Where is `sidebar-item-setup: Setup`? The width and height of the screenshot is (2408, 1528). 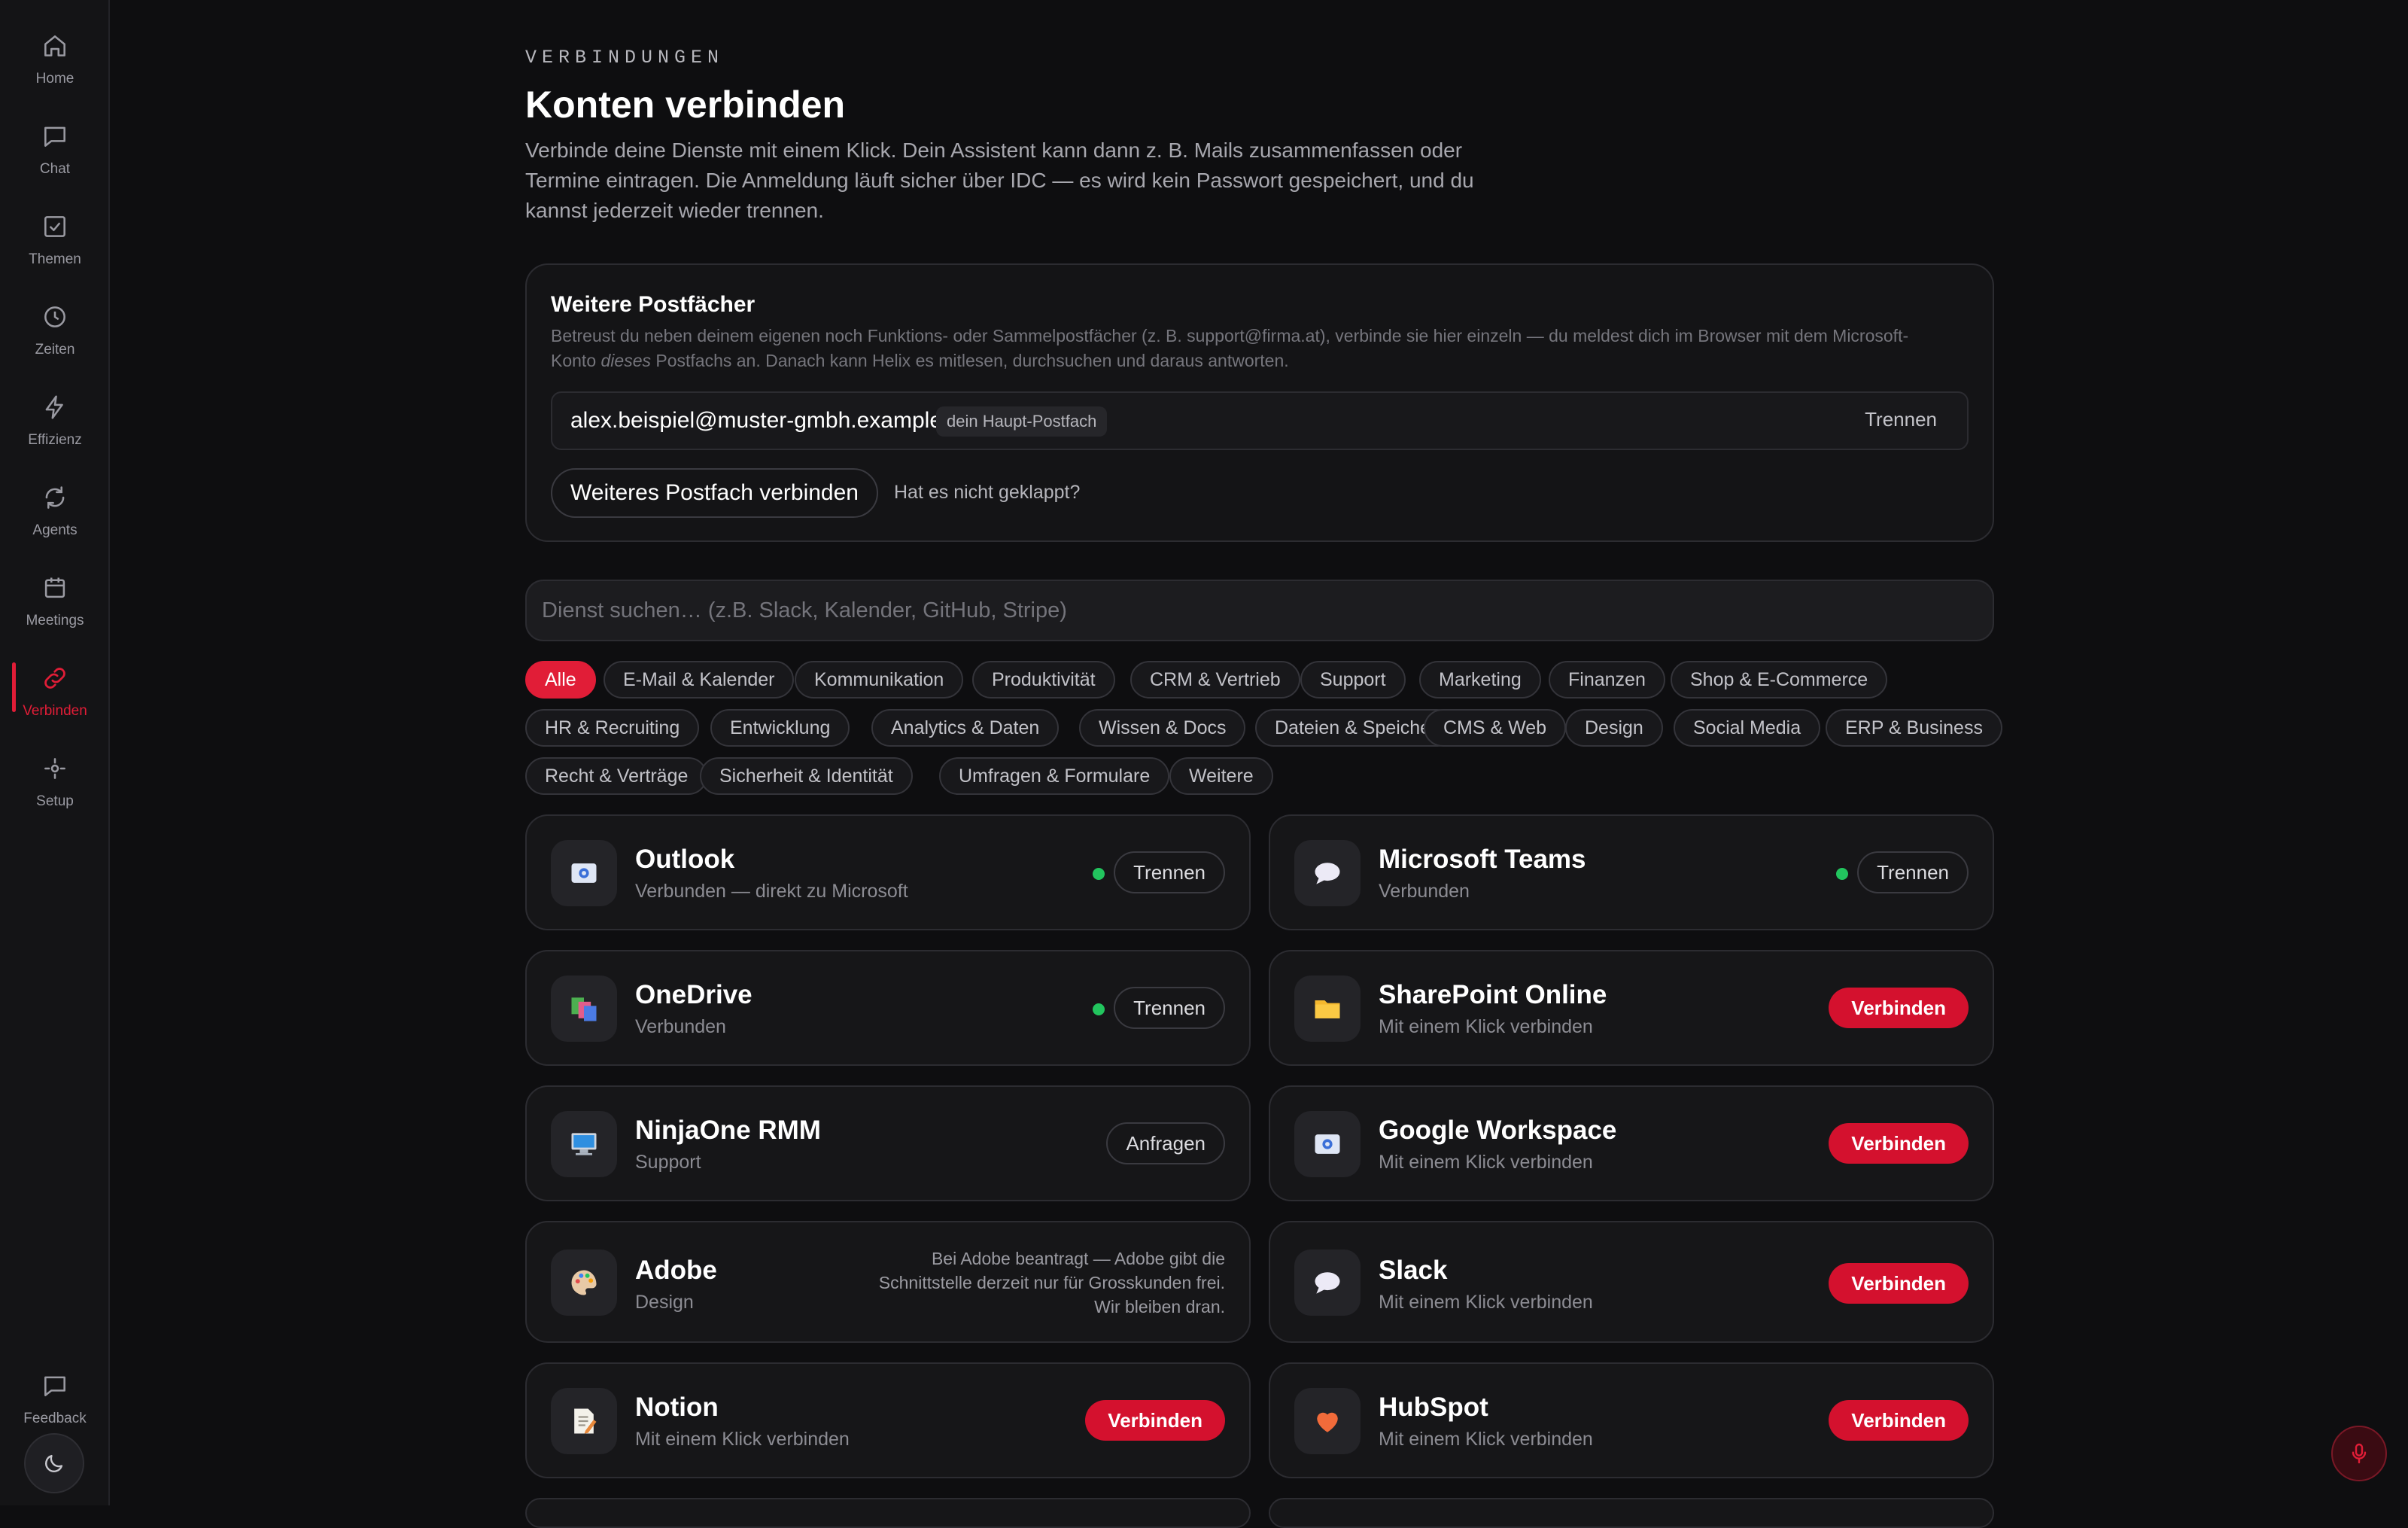 sidebar-item-setup: Setup is located at coordinates (55, 790).